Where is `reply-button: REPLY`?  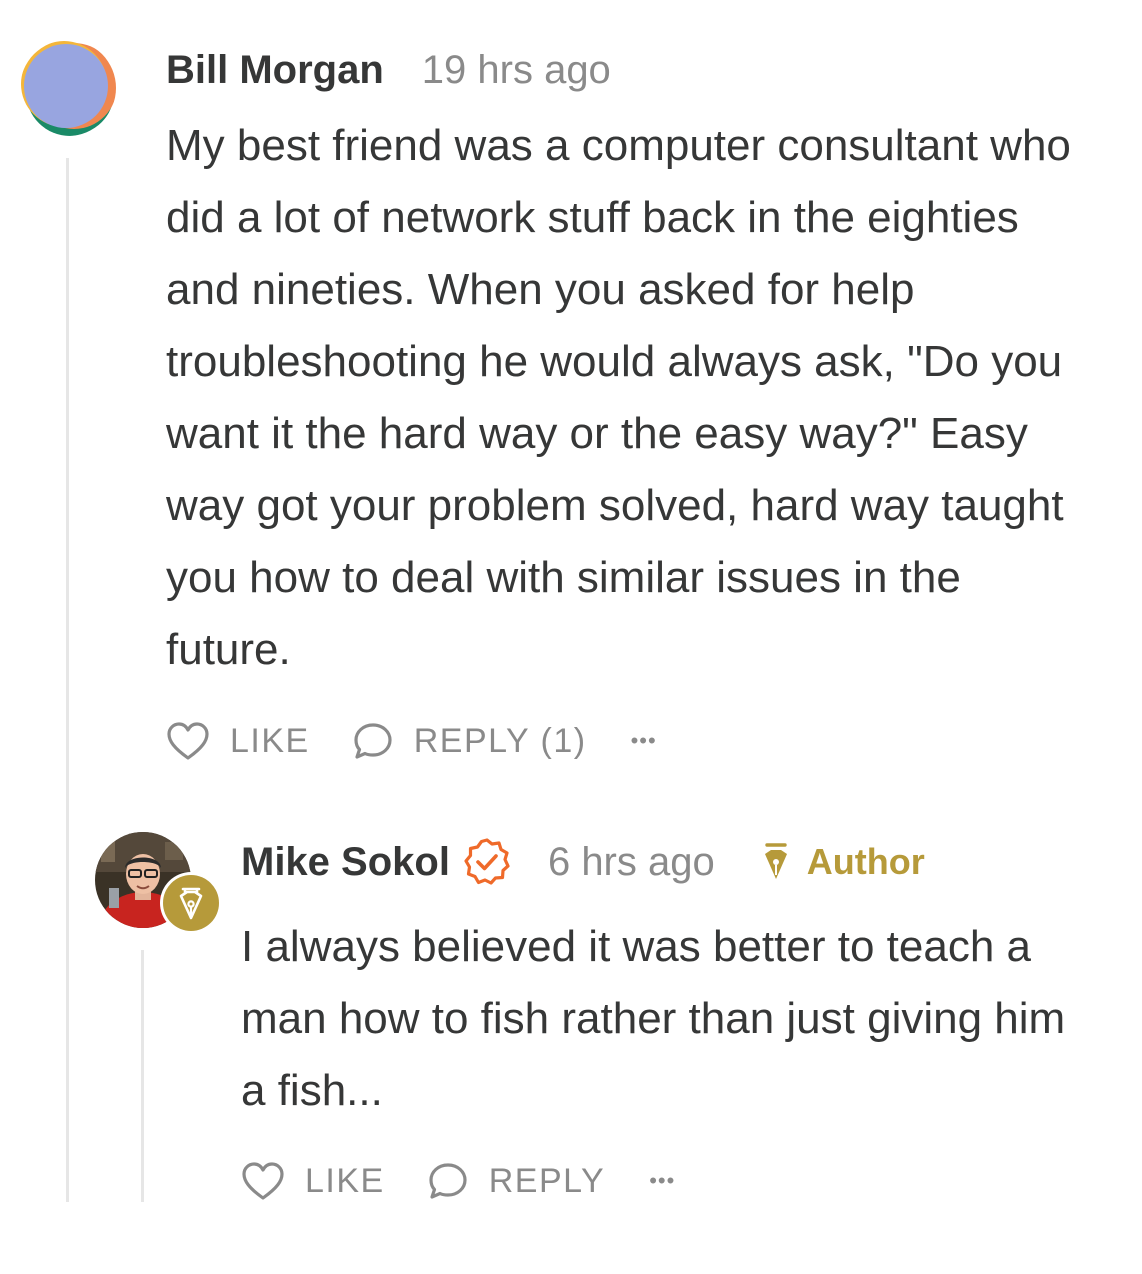 reply-button: REPLY is located at coordinates (516, 1181).